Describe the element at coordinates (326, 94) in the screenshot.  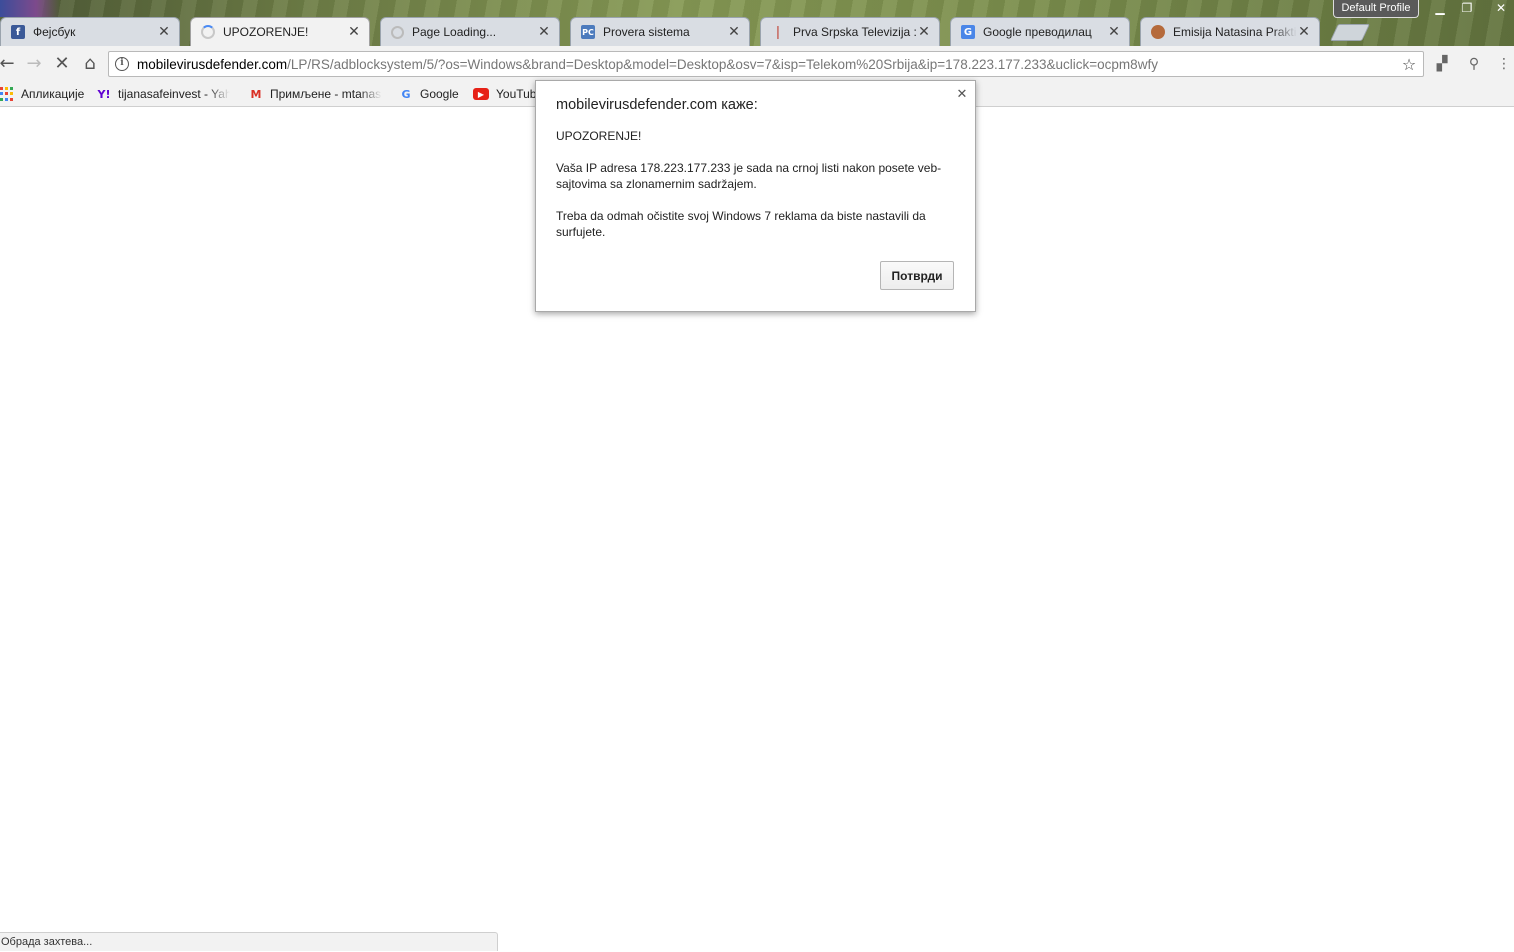
I see `bookmark-label: Примљене - mtanas` at that location.